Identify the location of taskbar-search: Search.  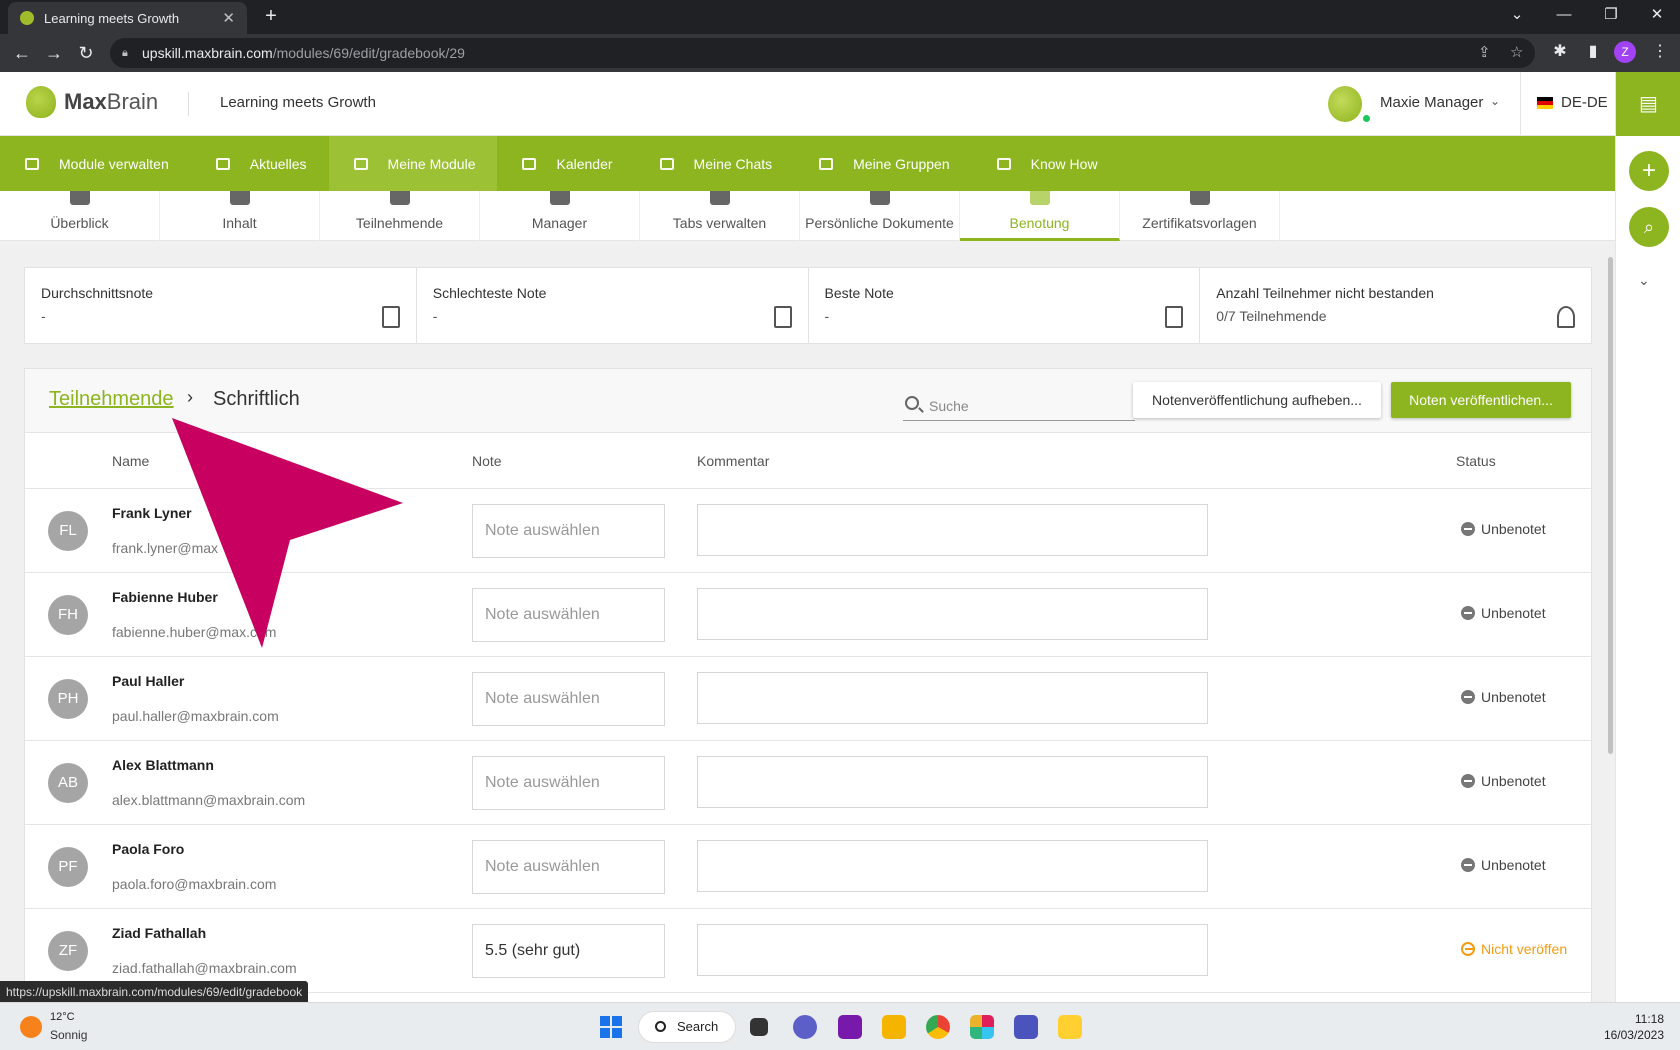
(687, 1027).